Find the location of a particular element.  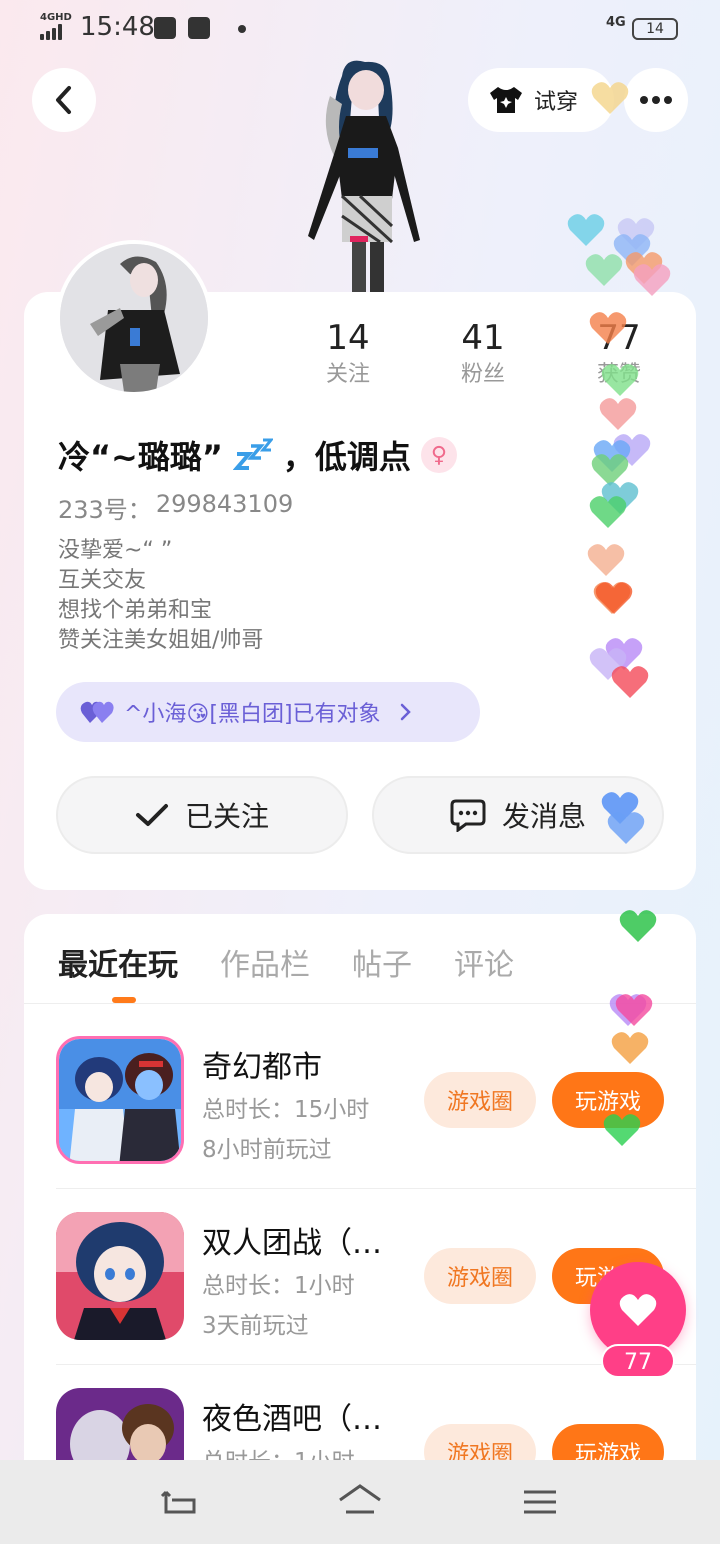

network-indicator: 4GHD is located at coordinates (56, 17).